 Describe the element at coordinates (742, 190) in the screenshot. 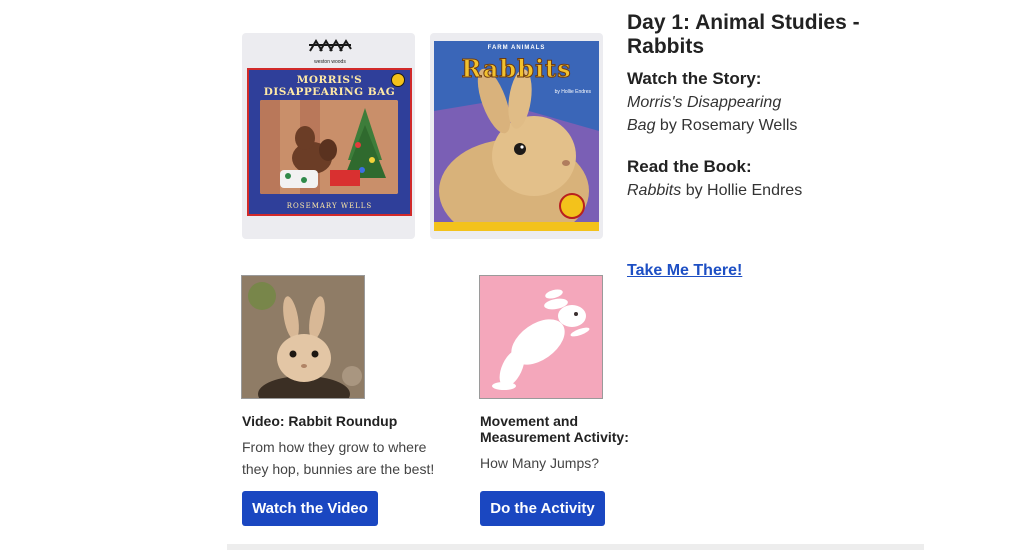

I see `book-author: by Hollie Endres` at that location.